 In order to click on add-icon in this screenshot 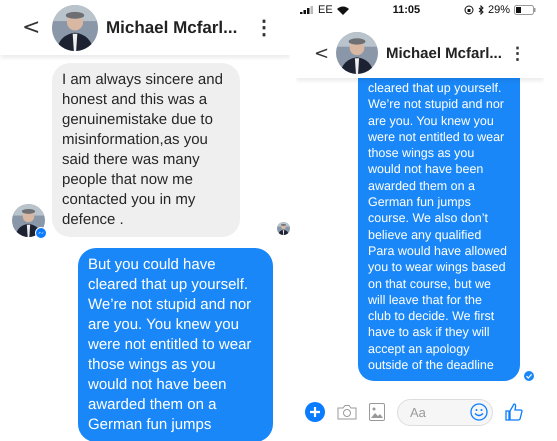, I will do `click(315, 412)`.